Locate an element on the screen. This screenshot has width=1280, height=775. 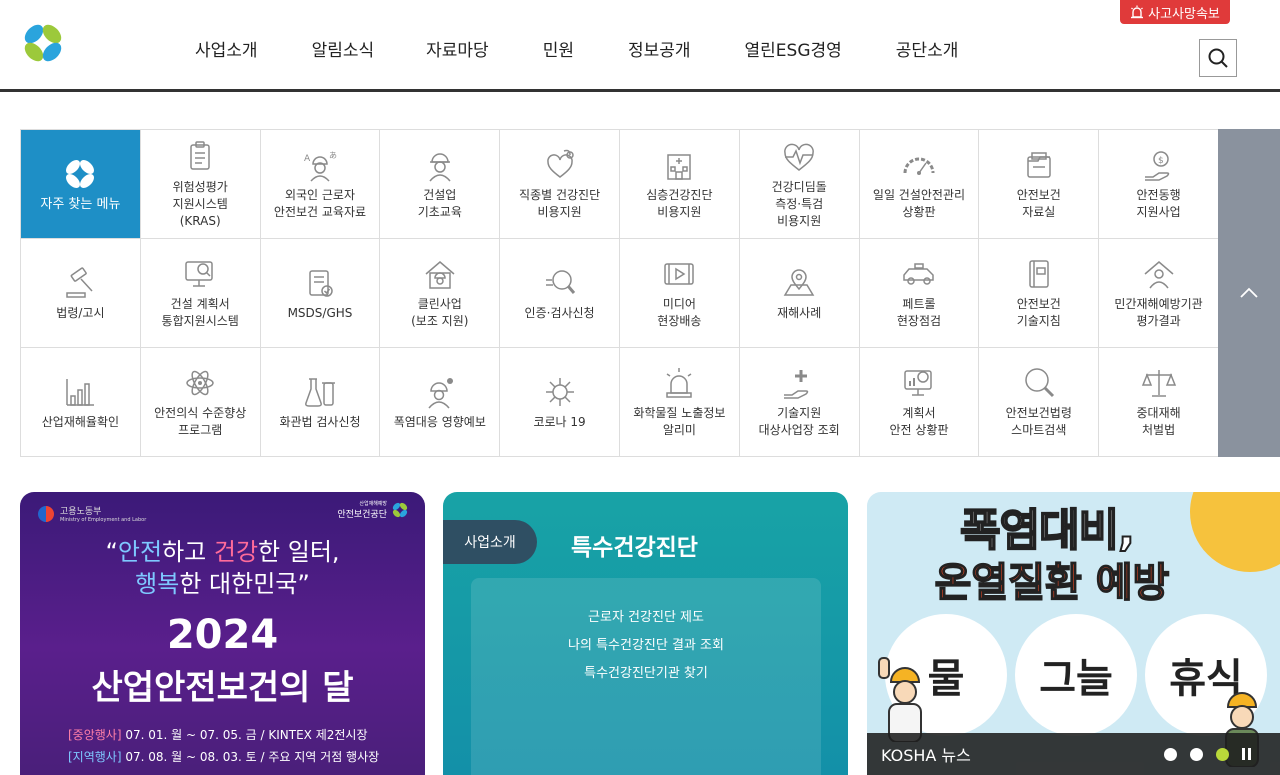
book-icon is located at coordinates (1039, 274).